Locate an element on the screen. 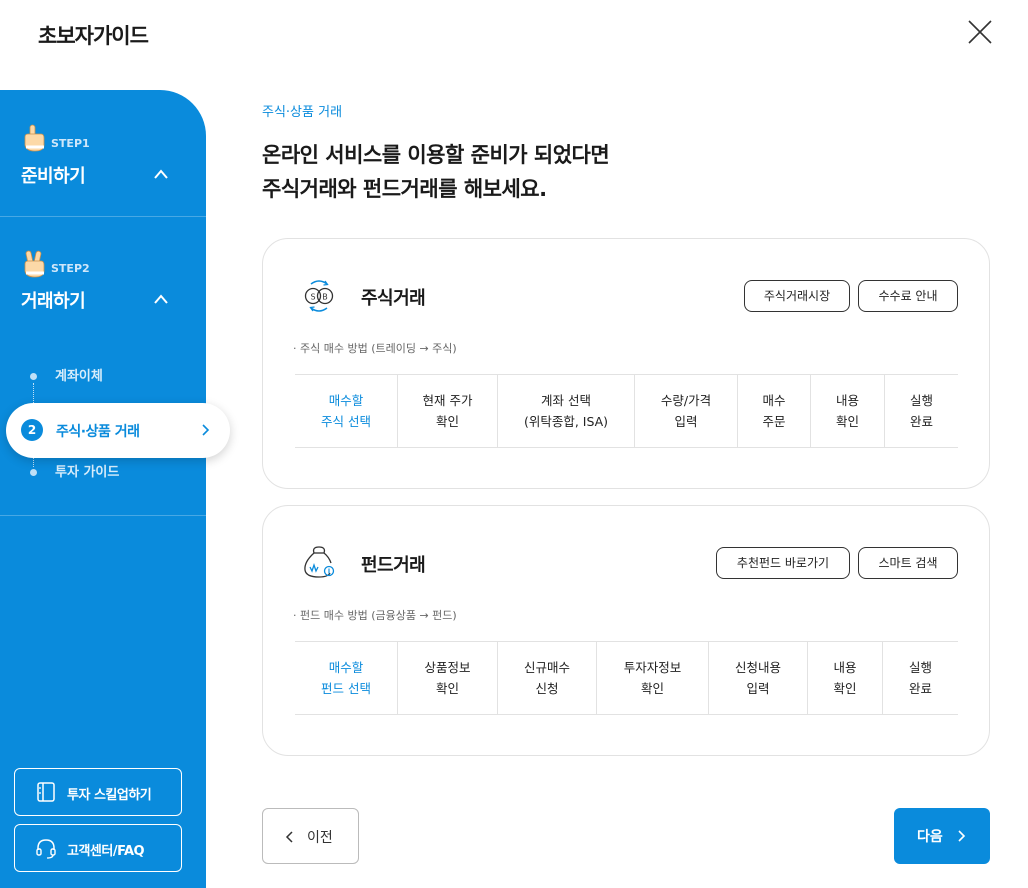  flow-step: 현재 주가 확인 is located at coordinates (447, 411).